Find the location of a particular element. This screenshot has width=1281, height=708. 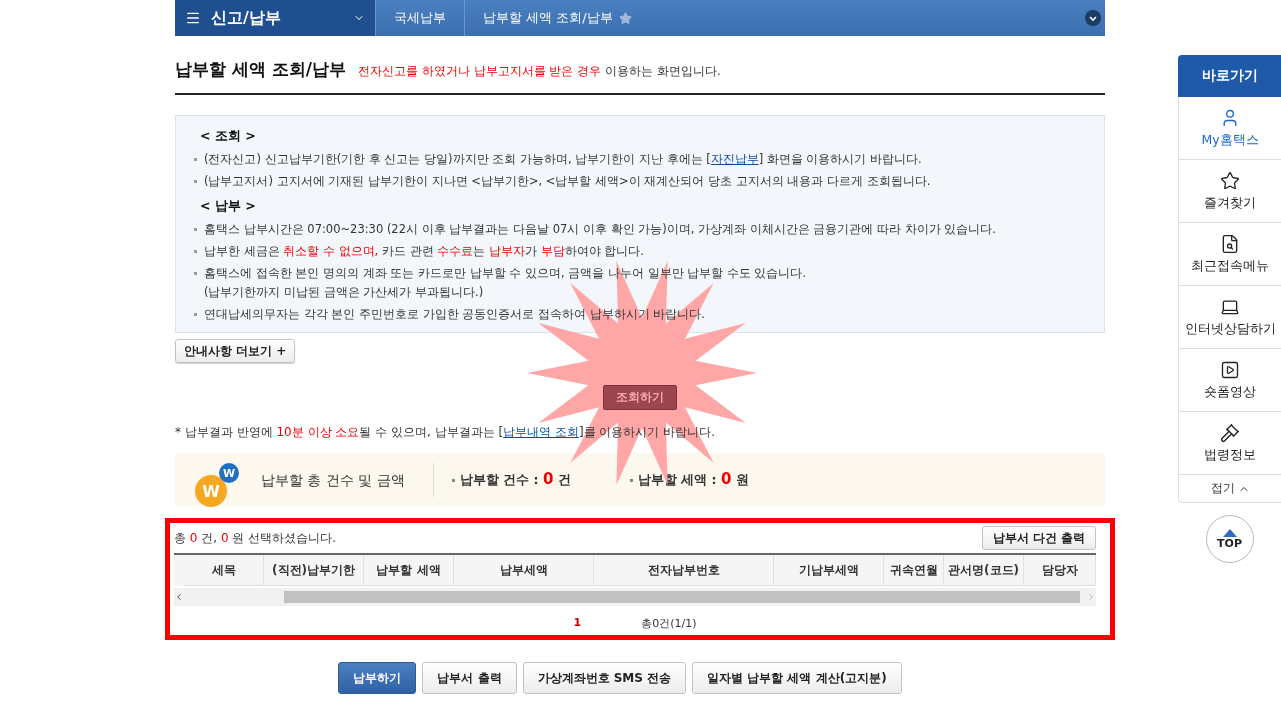

info-item: 홈택스에 접속한 본인 명의의 계좌 또는 카드로만 납부할 수 있으며, 금액을 나누어 일부만 납부할 수도 있습니다. (납부기한까지 미납된 금액은 가산세가 부과됩니다.) is located at coordinates (642, 283).